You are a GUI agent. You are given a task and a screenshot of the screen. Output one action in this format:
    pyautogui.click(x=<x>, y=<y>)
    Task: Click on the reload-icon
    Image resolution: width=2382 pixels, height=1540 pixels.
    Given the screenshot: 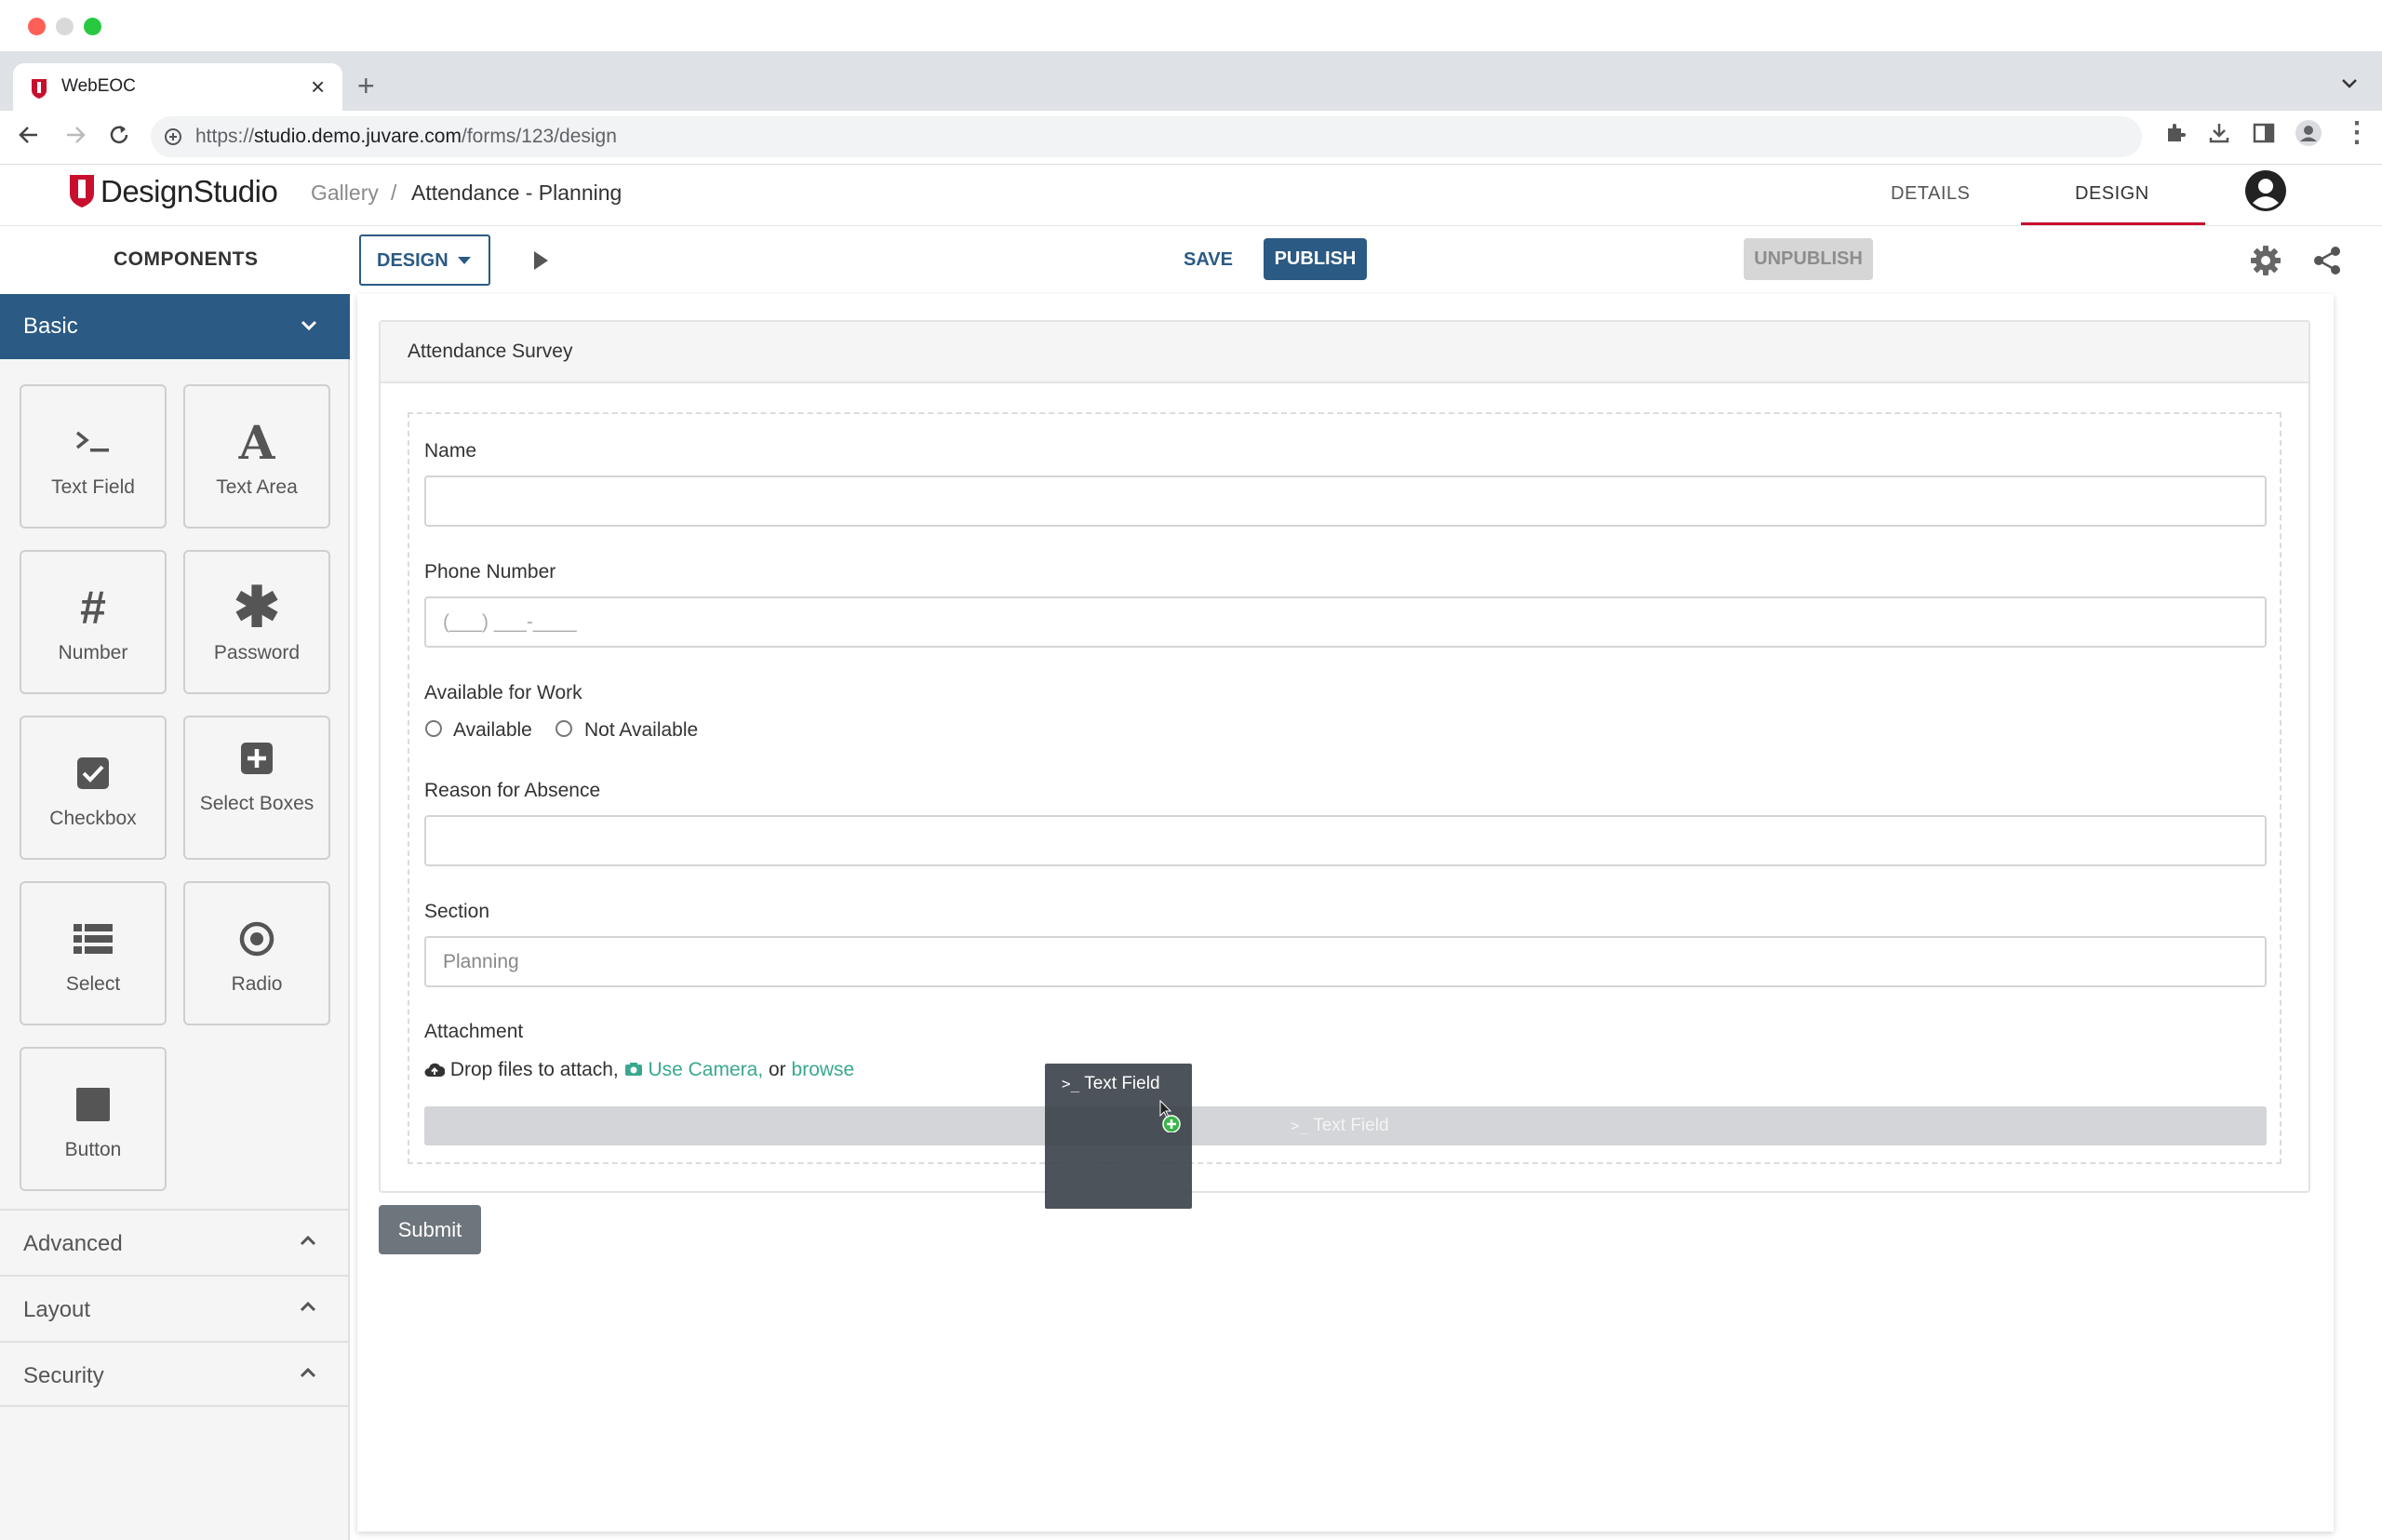 What is the action you would take?
    pyautogui.click(x=119, y=135)
    